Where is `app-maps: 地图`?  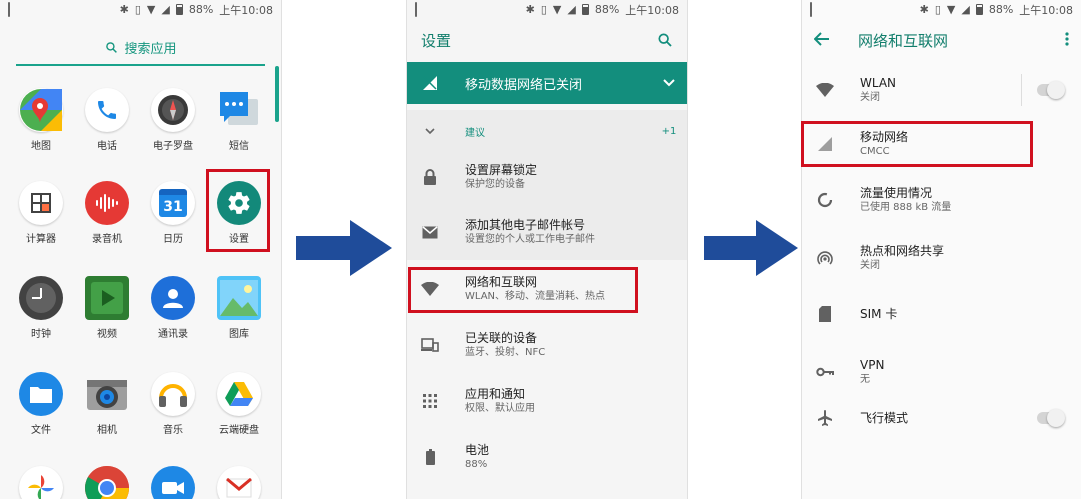 app-maps: 地图 is located at coordinates (41, 120).